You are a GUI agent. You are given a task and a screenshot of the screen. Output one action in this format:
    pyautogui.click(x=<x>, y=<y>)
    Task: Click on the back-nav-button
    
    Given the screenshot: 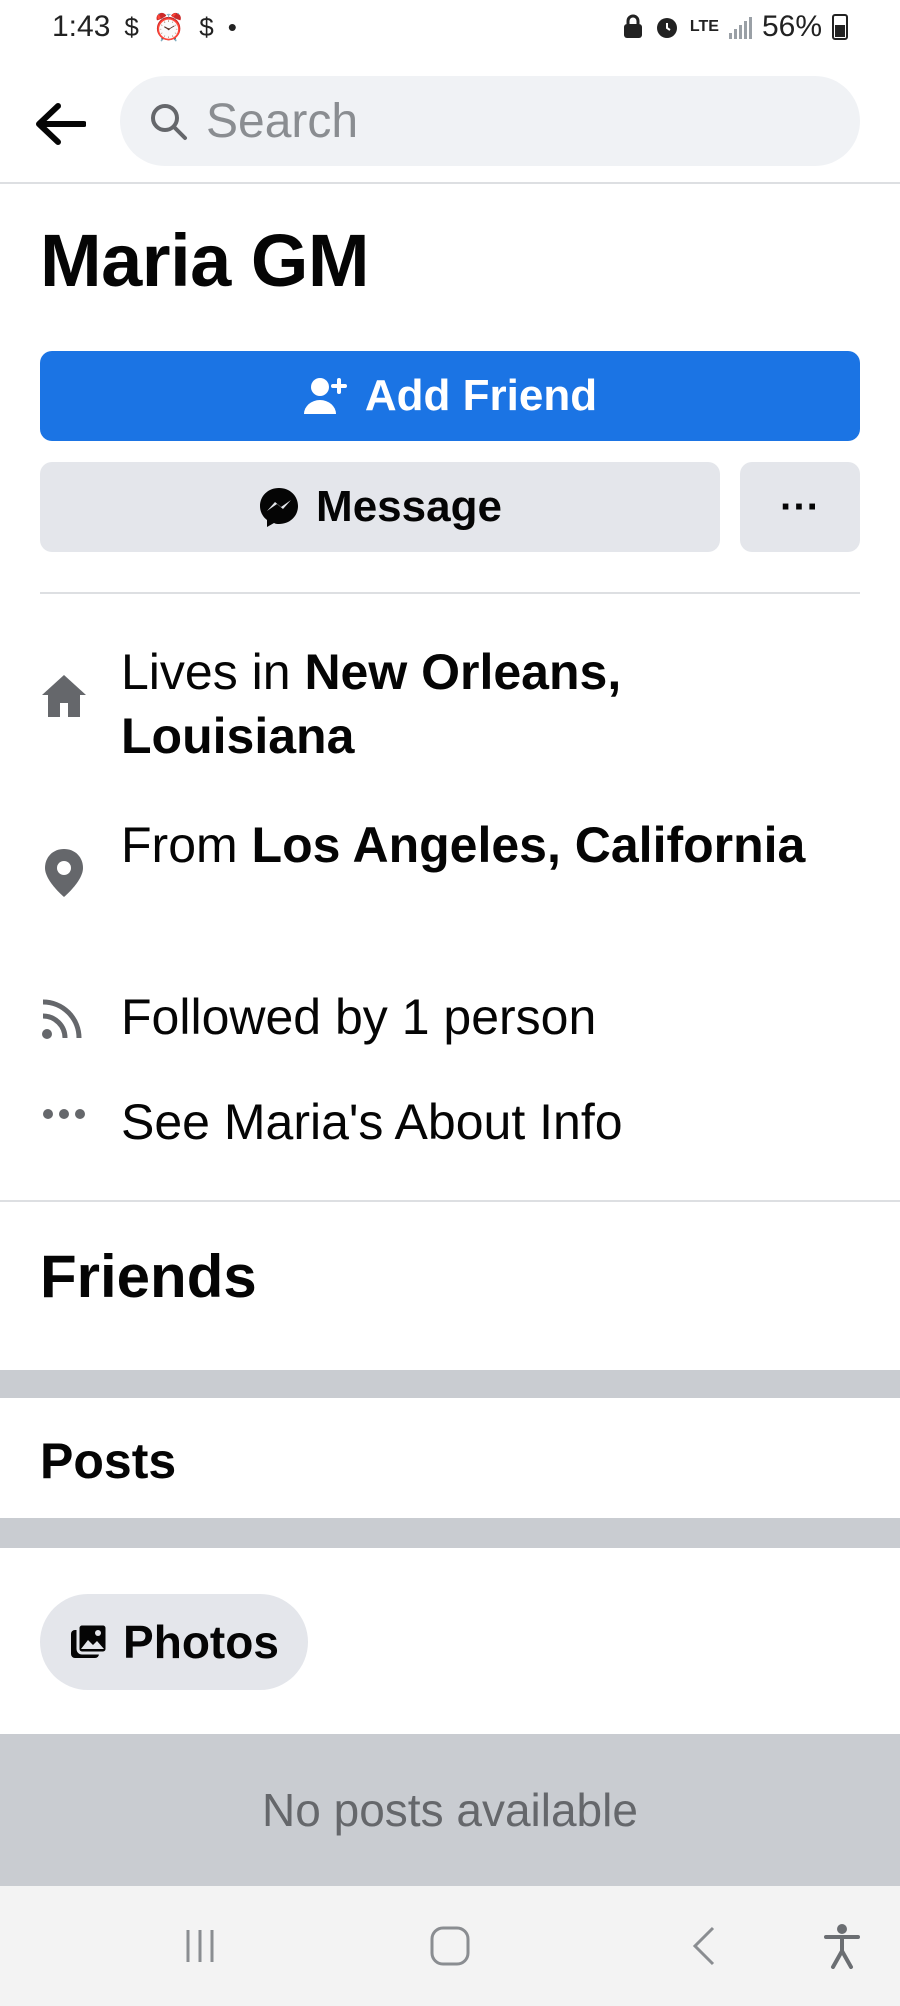 What is the action you would take?
    pyautogui.click(x=704, y=1946)
    